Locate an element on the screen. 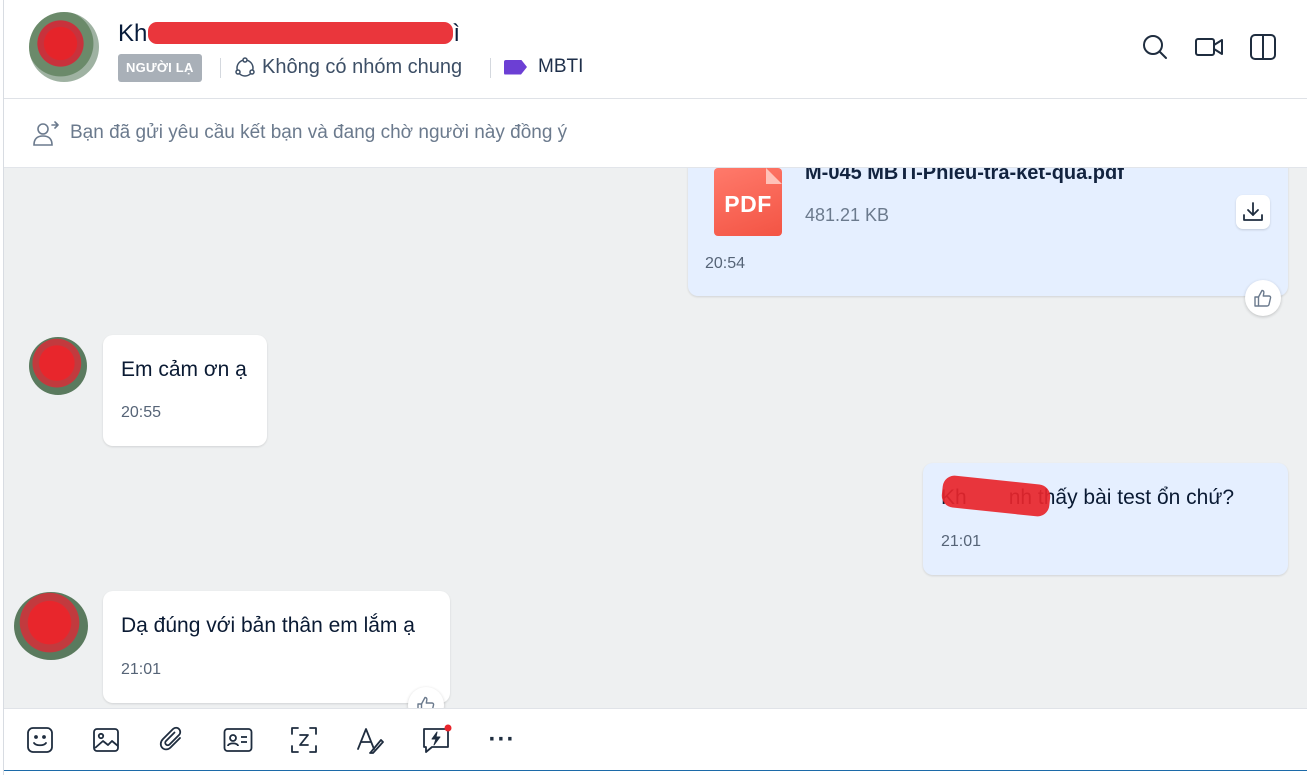  add-friend-icon is located at coordinates (46, 134).